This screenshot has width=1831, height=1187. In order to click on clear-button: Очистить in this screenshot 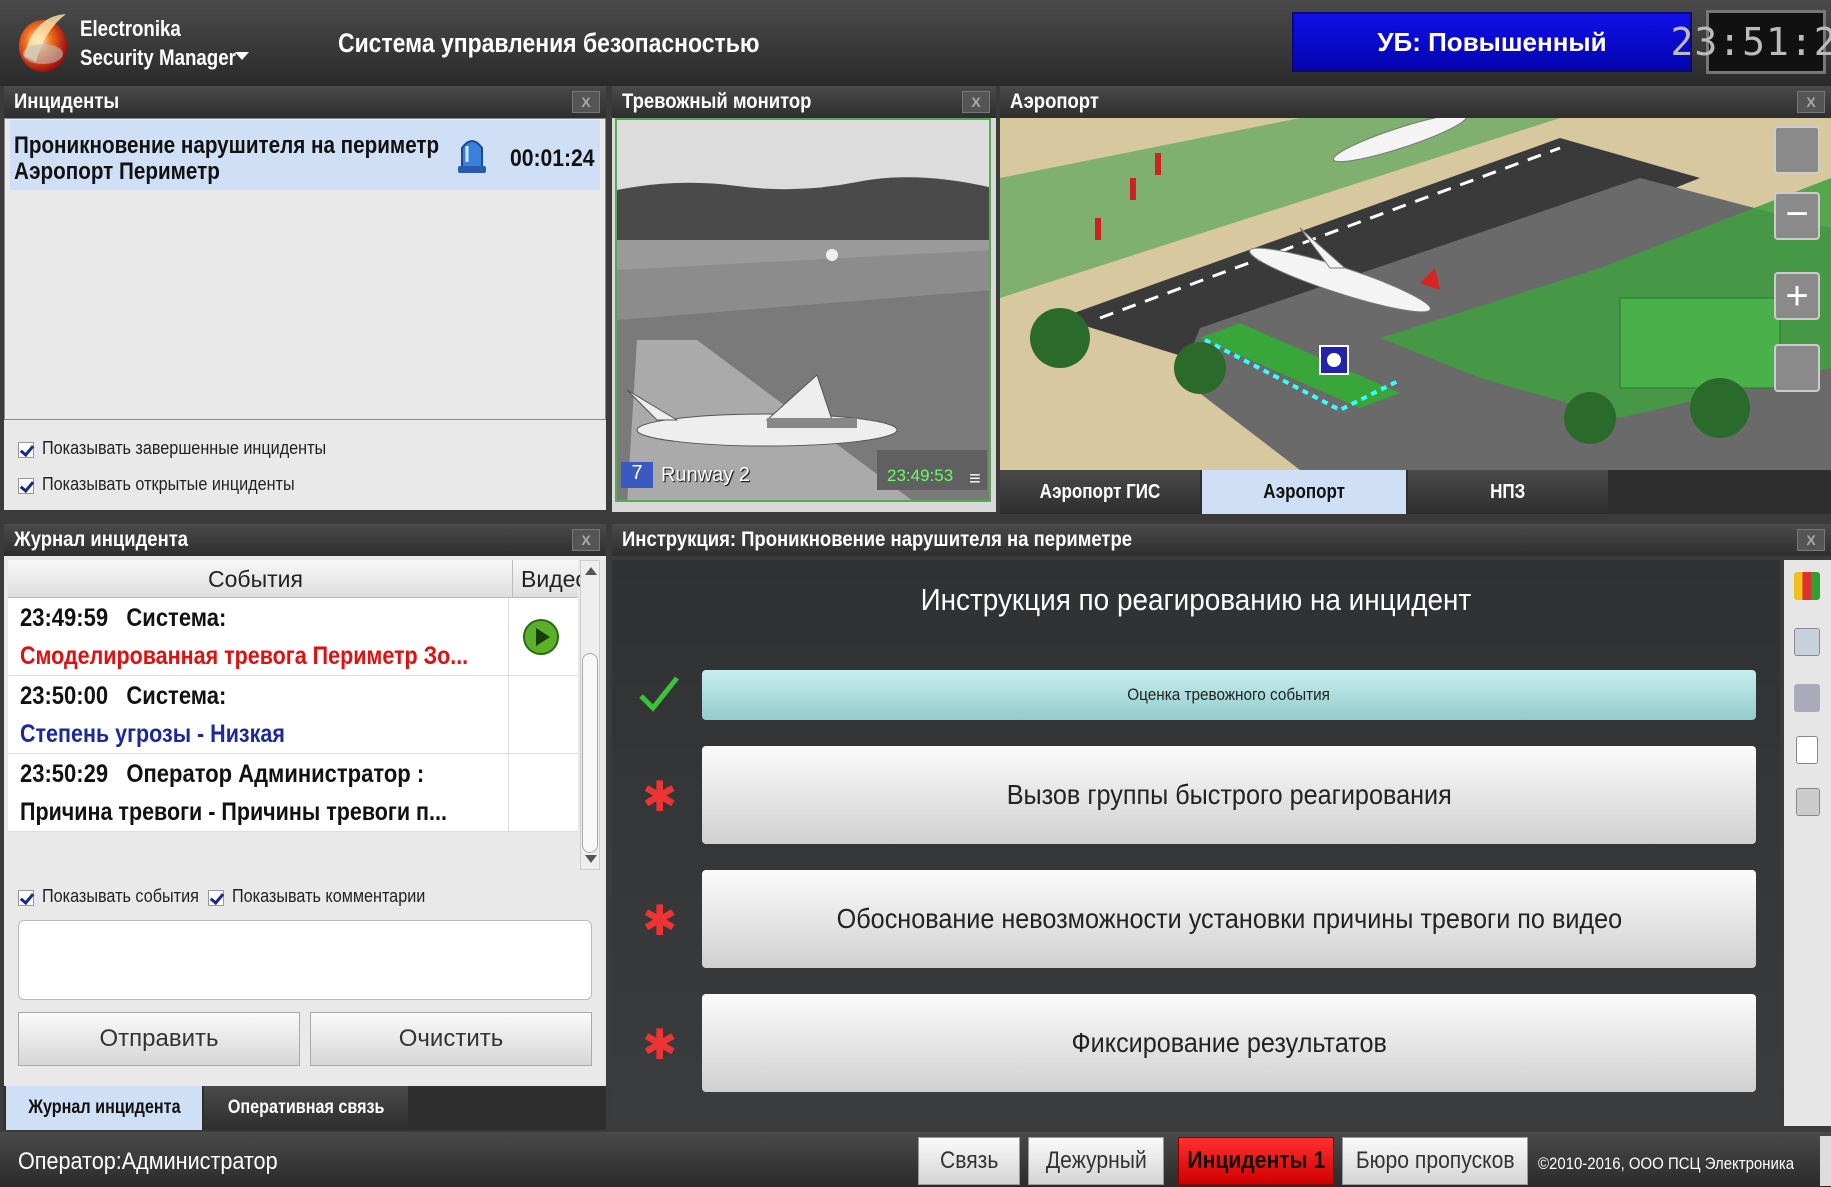, I will do `click(451, 1039)`.